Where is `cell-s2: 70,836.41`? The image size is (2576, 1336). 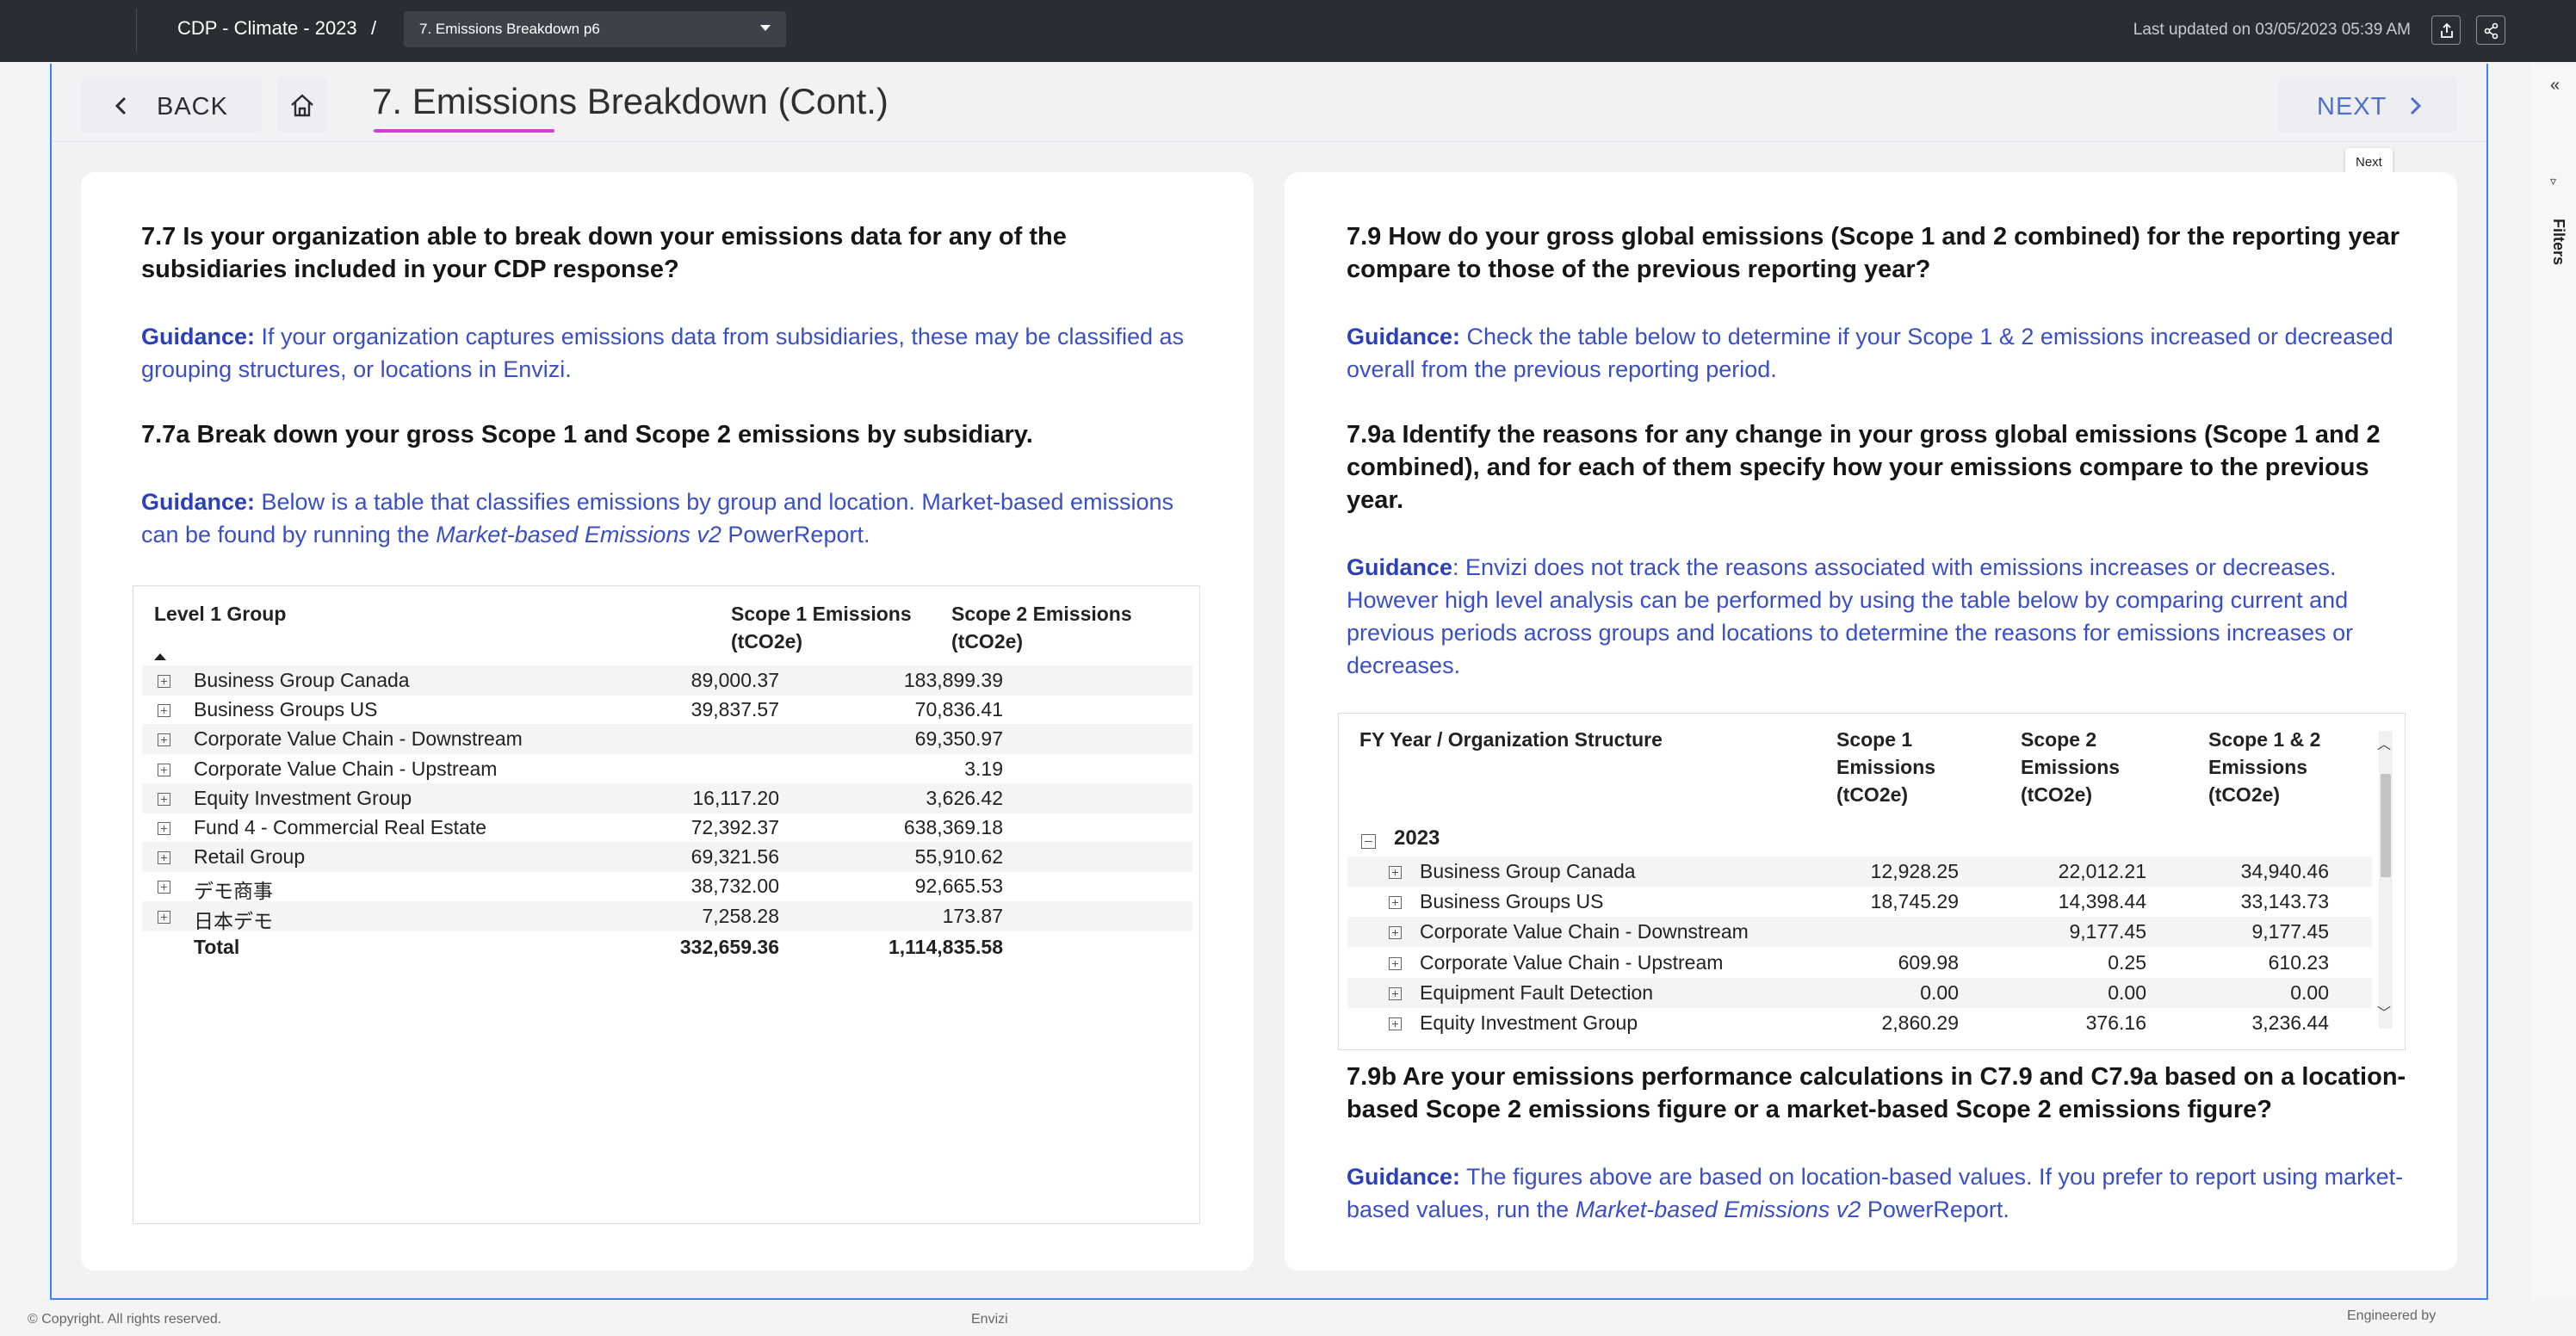 cell-s2: 70,836.41 is located at coordinates (958, 710).